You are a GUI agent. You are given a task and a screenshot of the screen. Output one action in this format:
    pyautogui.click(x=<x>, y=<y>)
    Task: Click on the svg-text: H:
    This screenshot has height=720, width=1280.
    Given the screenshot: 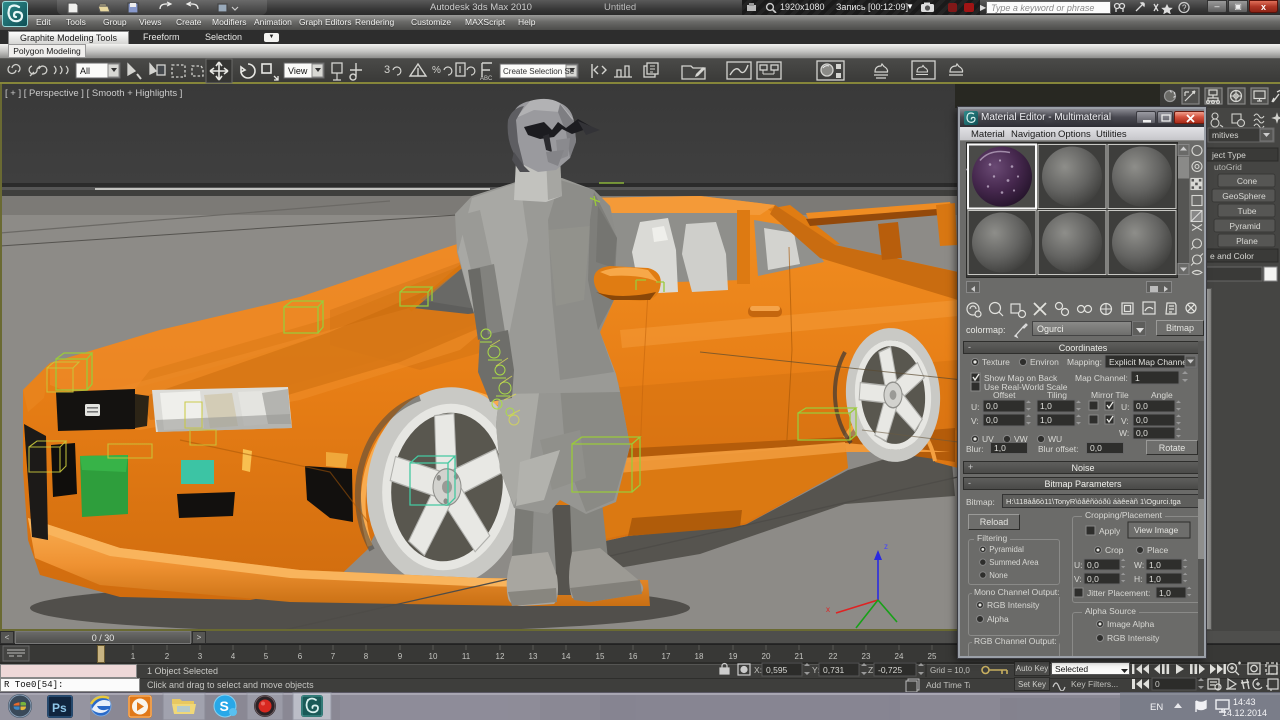 What is the action you would take?
    pyautogui.click(x=1138, y=579)
    